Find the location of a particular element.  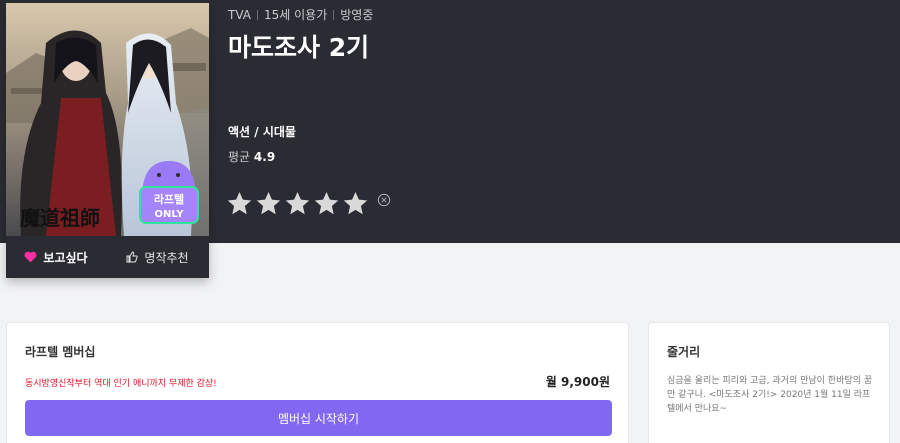

poster-image: 魔道祖師 라프텔 ONLY is located at coordinates (107, 119).